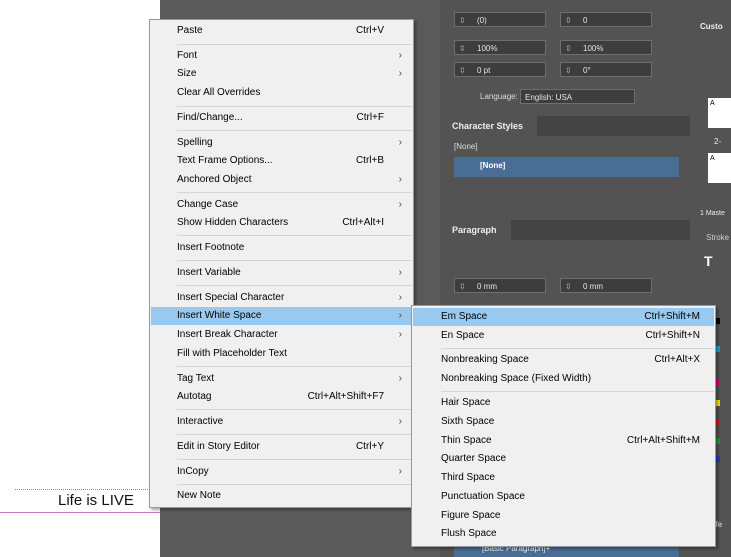 The image size is (731, 557). Describe the element at coordinates (563, 534) in the screenshot. I see `submenu-item-flush-space: Flush Space` at that location.